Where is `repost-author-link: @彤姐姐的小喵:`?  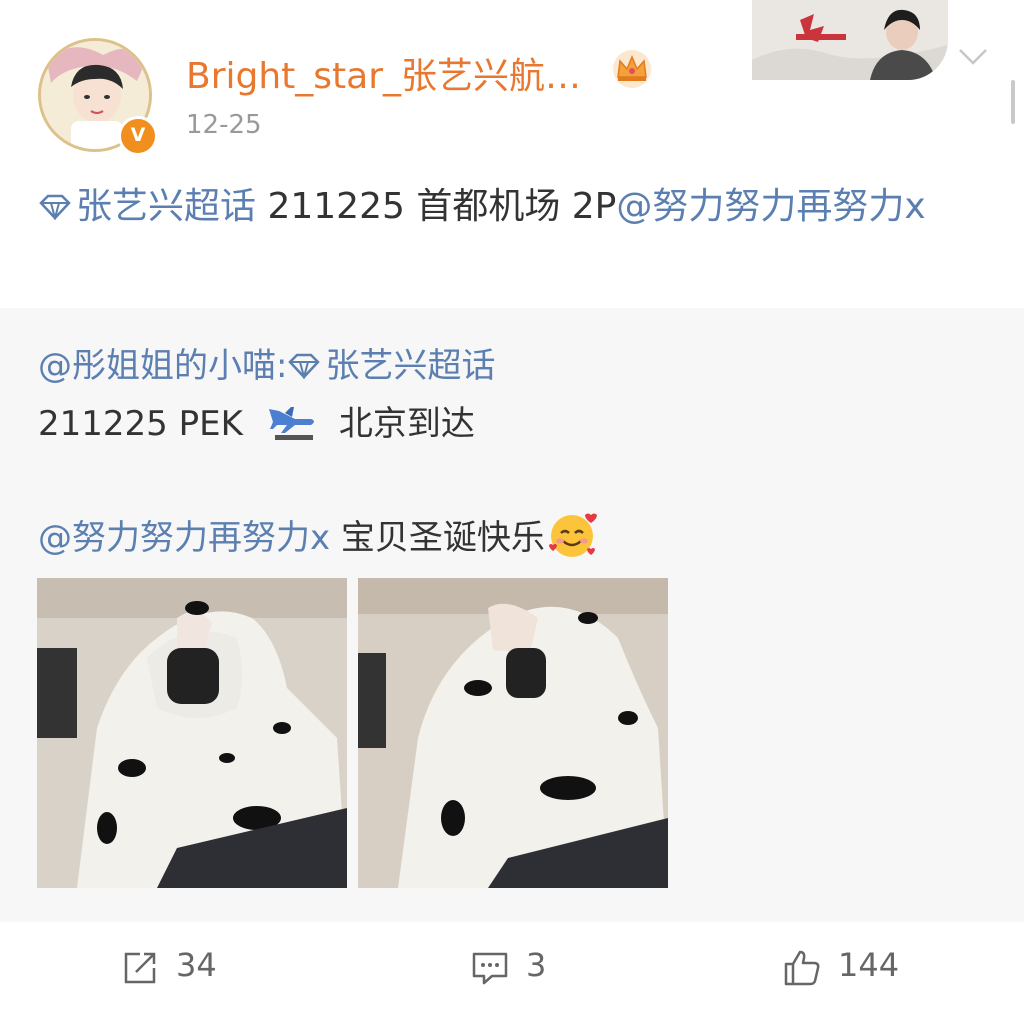
repost-author-link: @彤姐姐的小喵: is located at coordinates (162, 366).